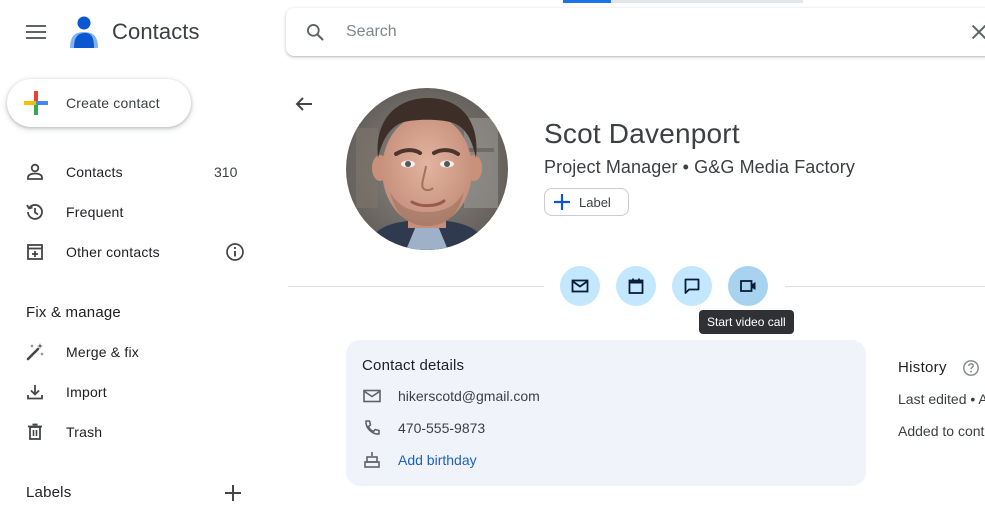  I want to click on main-menu-button, so click(36, 32).